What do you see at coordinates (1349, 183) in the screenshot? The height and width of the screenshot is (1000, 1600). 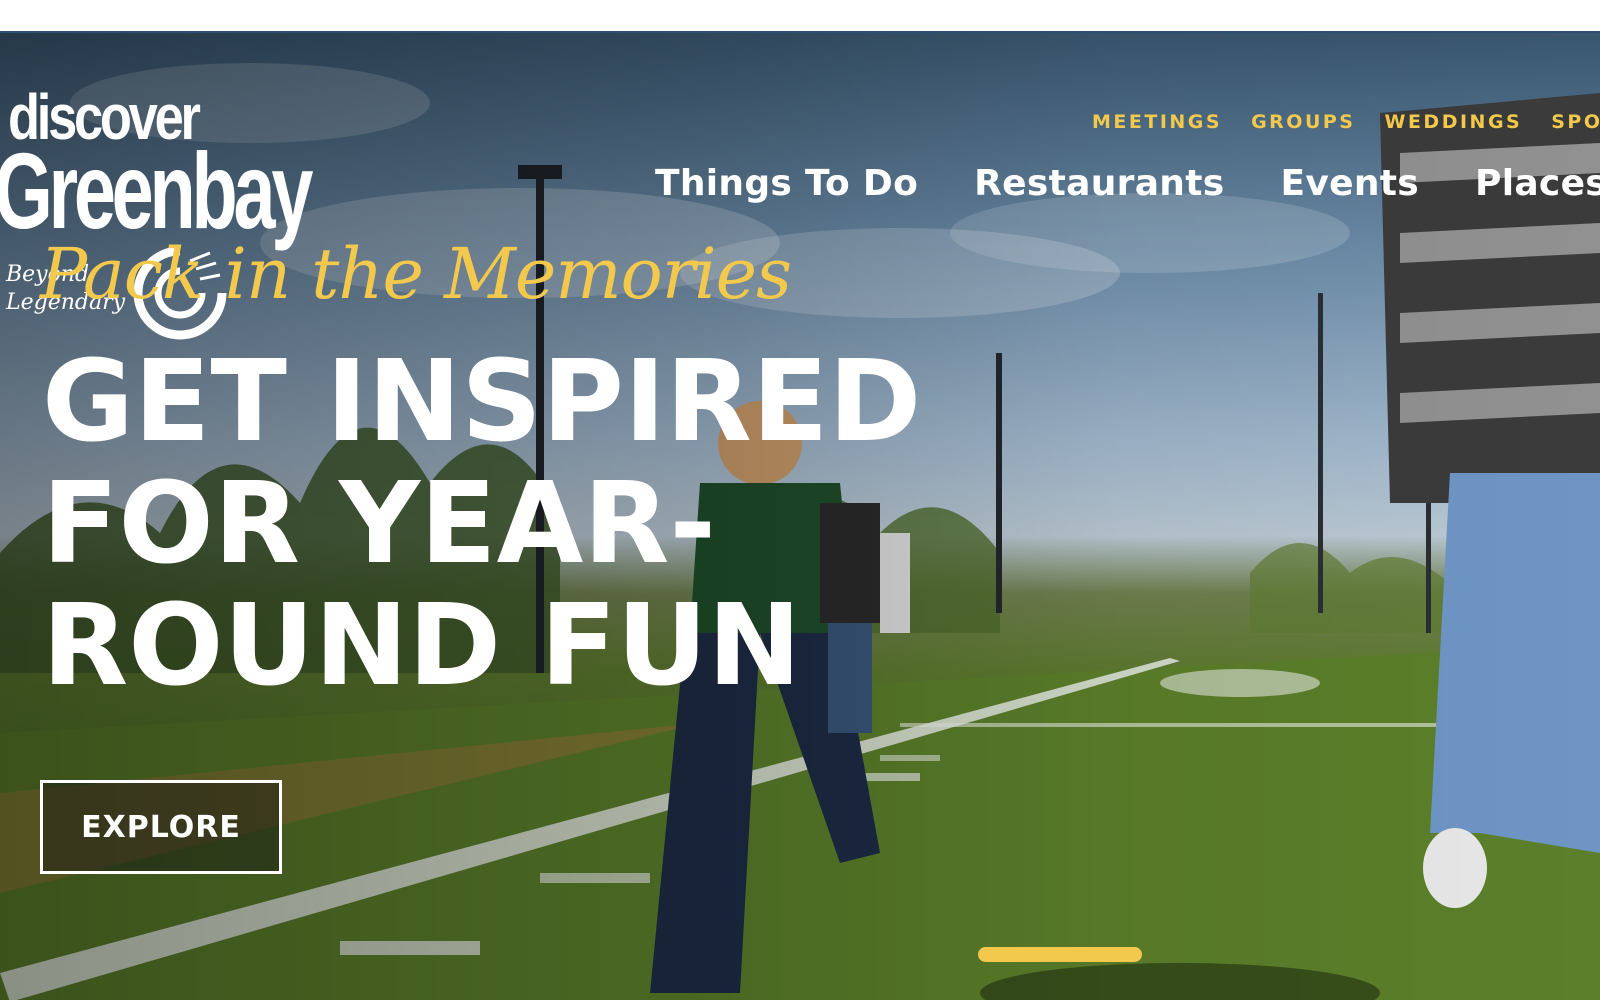 I see `nav-link-events: Events` at bounding box center [1349, 183].